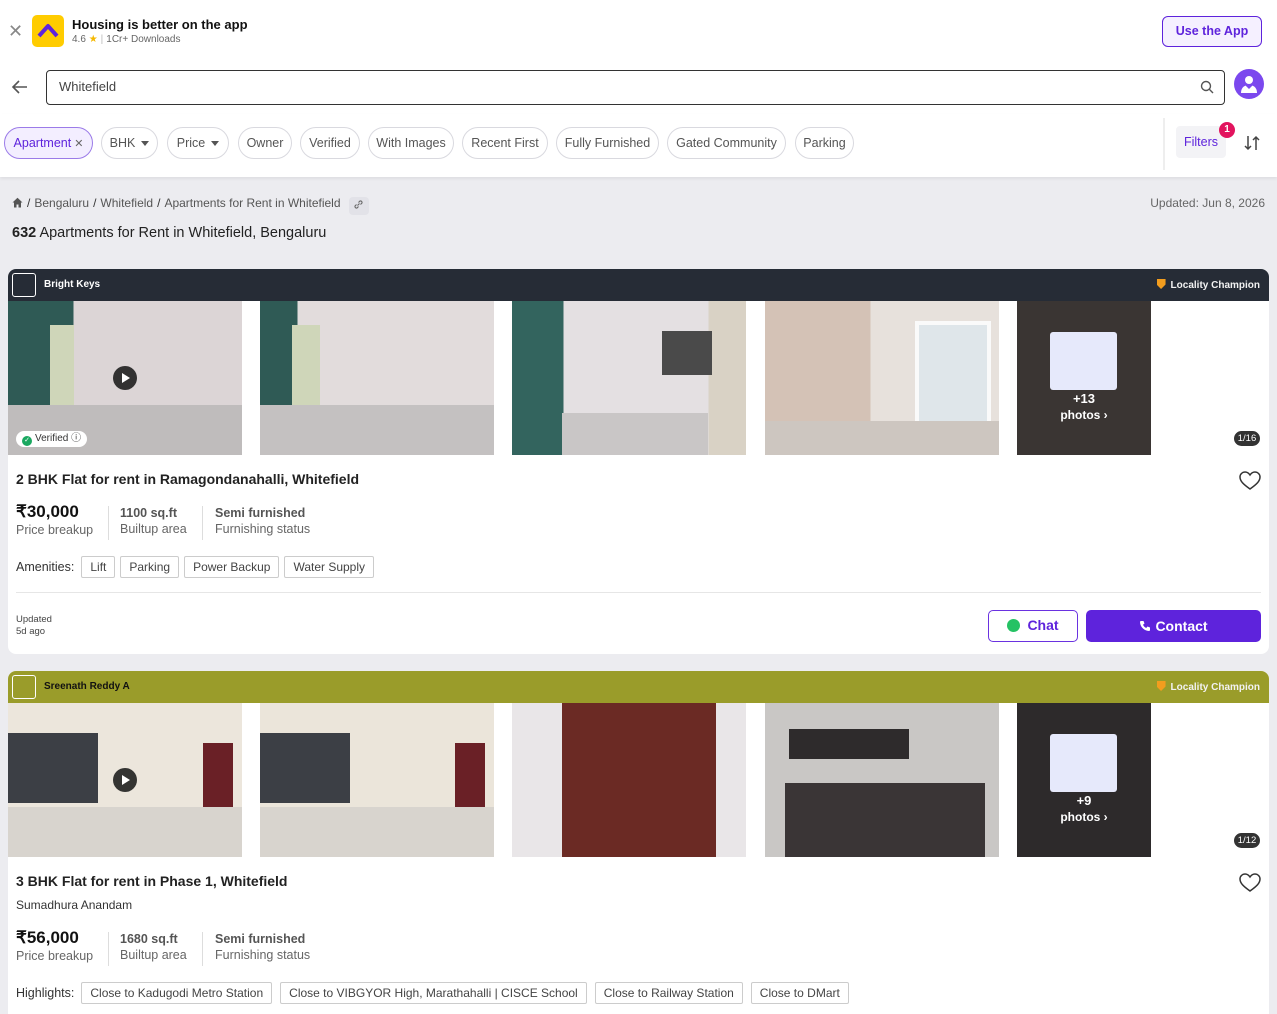  I want to click on sort-icon, so click(1252, 143).